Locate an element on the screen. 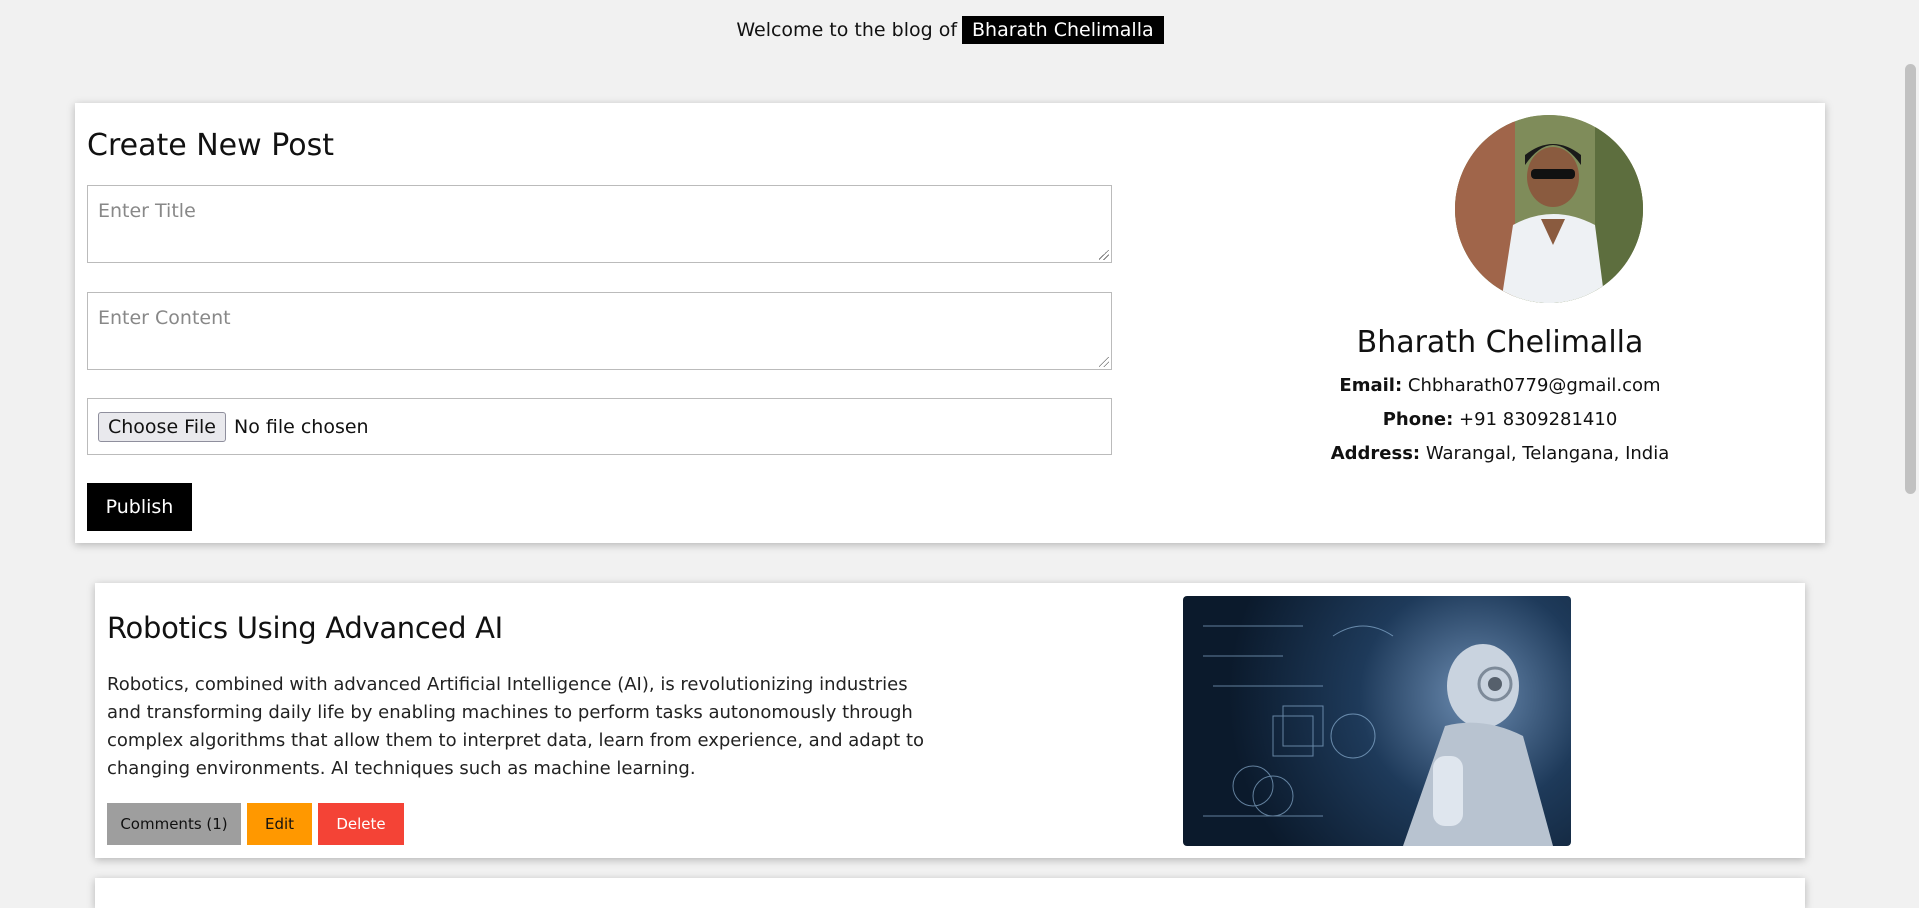 The width and height of the screenshot is (1919, 908). address-label: Address: is located at coordinates (1375, 453).